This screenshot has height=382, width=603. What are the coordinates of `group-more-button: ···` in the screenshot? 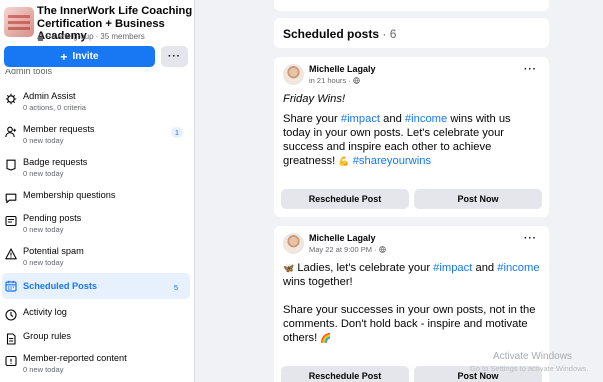 It's located at (174, 56).